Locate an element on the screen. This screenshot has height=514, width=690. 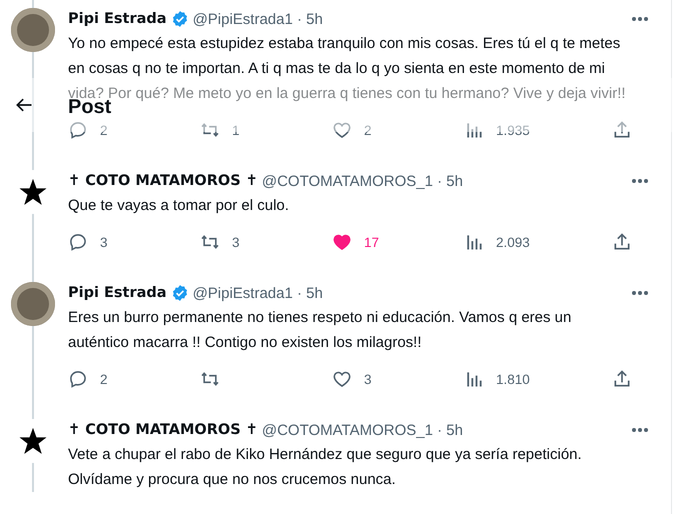
retweet-count: 3 is located at coordinates (236, 242).